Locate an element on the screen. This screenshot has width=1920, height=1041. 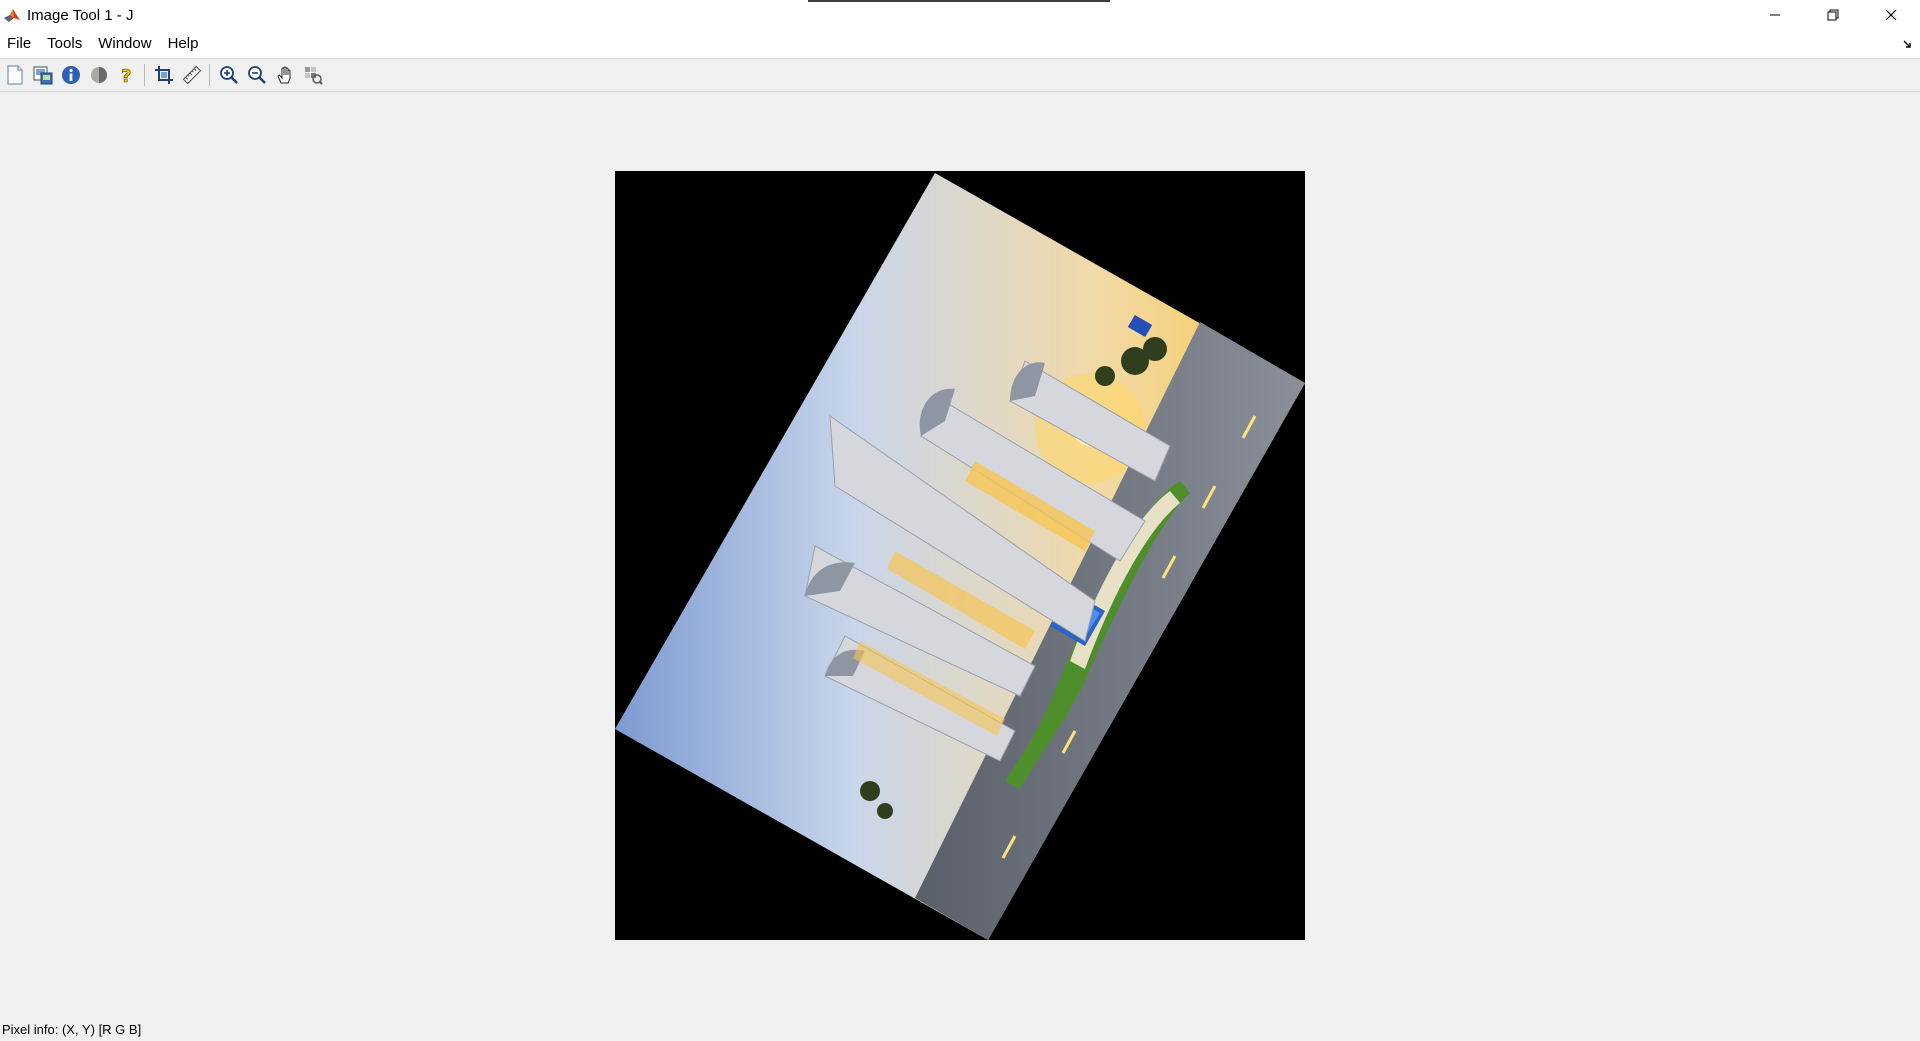
minimize-icon is located at coordinates (1775, 15).